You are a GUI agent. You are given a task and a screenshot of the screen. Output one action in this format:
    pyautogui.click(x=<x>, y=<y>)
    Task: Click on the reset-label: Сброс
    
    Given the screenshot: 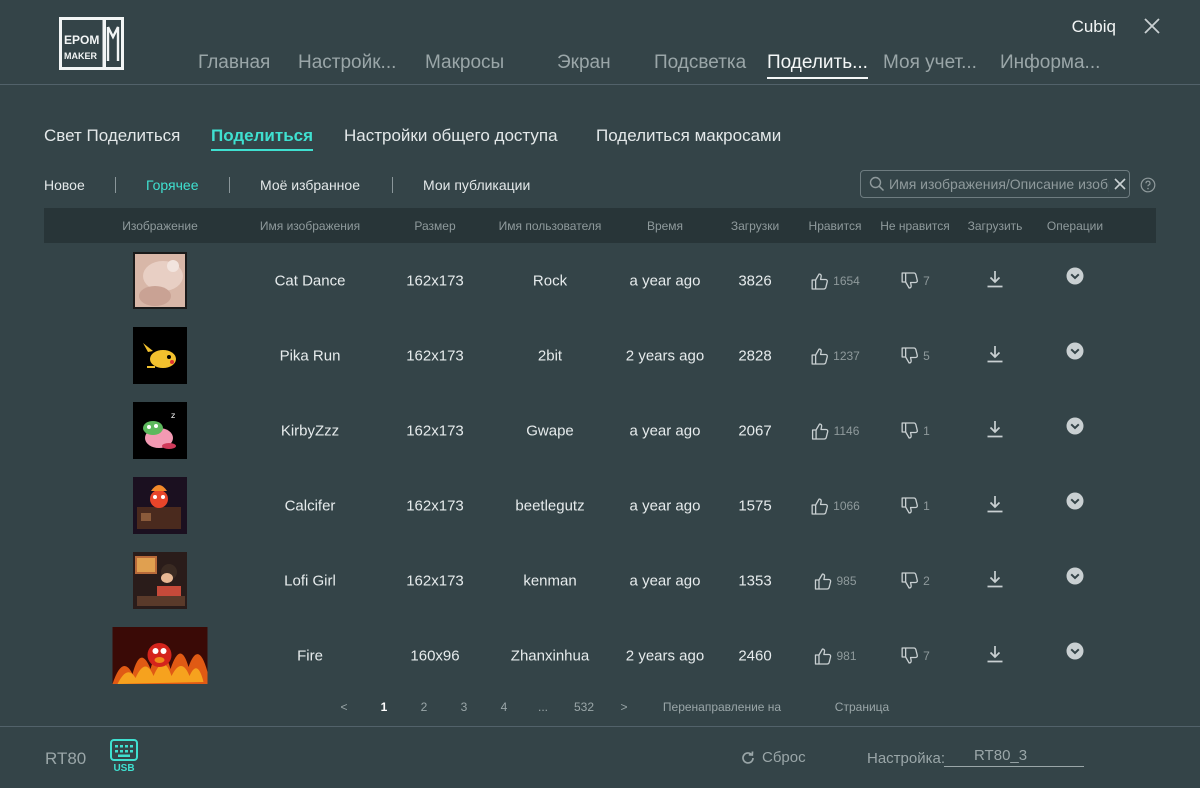 What is the action you would take?
    pyautogui.click(x=784, y=757)
    